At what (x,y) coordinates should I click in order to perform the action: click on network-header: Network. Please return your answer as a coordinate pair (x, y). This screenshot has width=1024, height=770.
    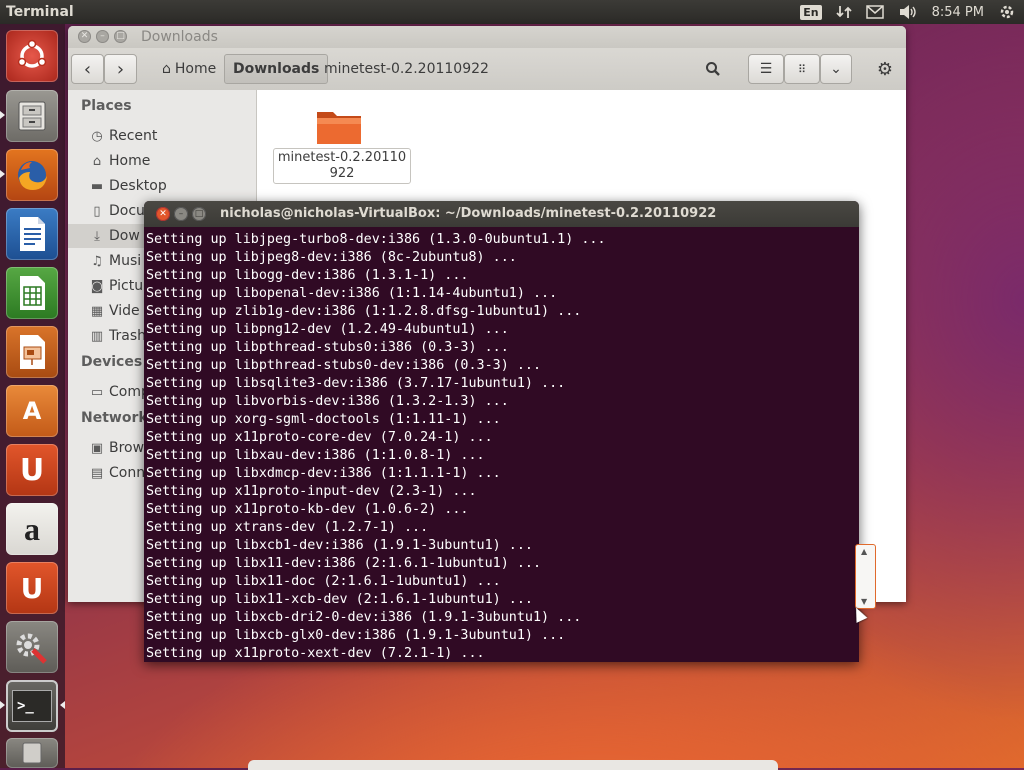
    Looking at the image, I should click on (114, 418).